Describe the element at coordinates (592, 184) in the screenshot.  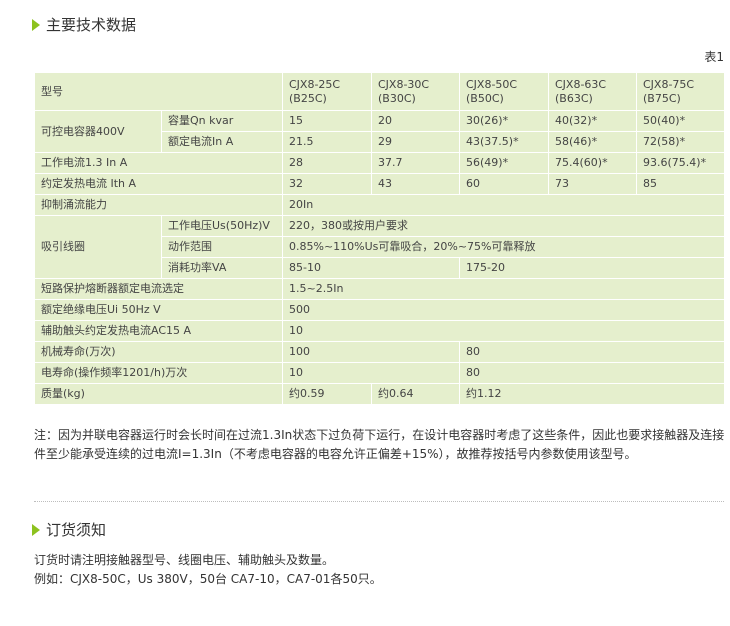
I see `table-cell: 73` at that location.